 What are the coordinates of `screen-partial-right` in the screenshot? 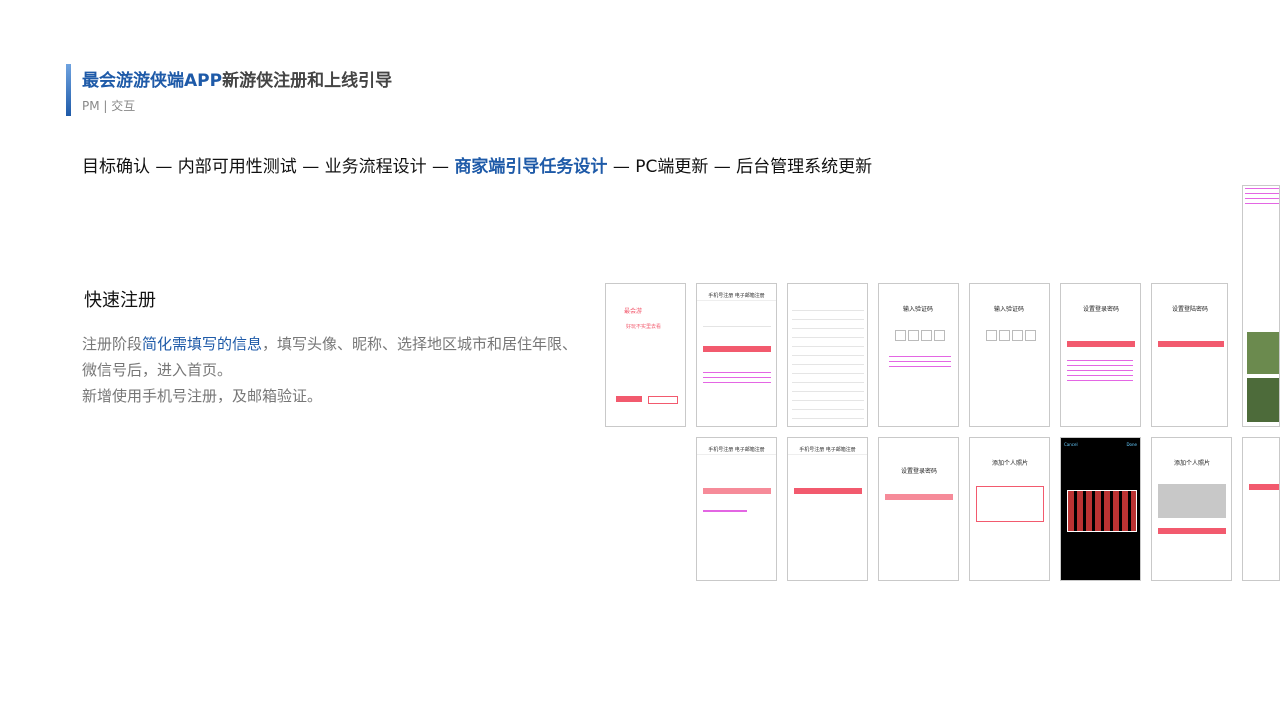 It's located at (1261, 306).